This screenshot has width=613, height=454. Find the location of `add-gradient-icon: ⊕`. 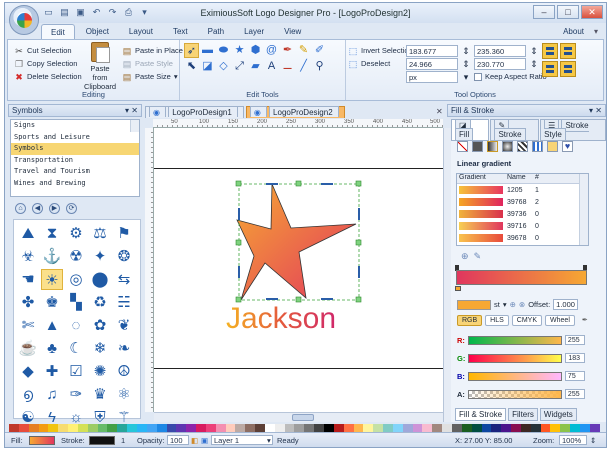

add-gradient-icon: ⊕ is located at coordinates (465, 256).